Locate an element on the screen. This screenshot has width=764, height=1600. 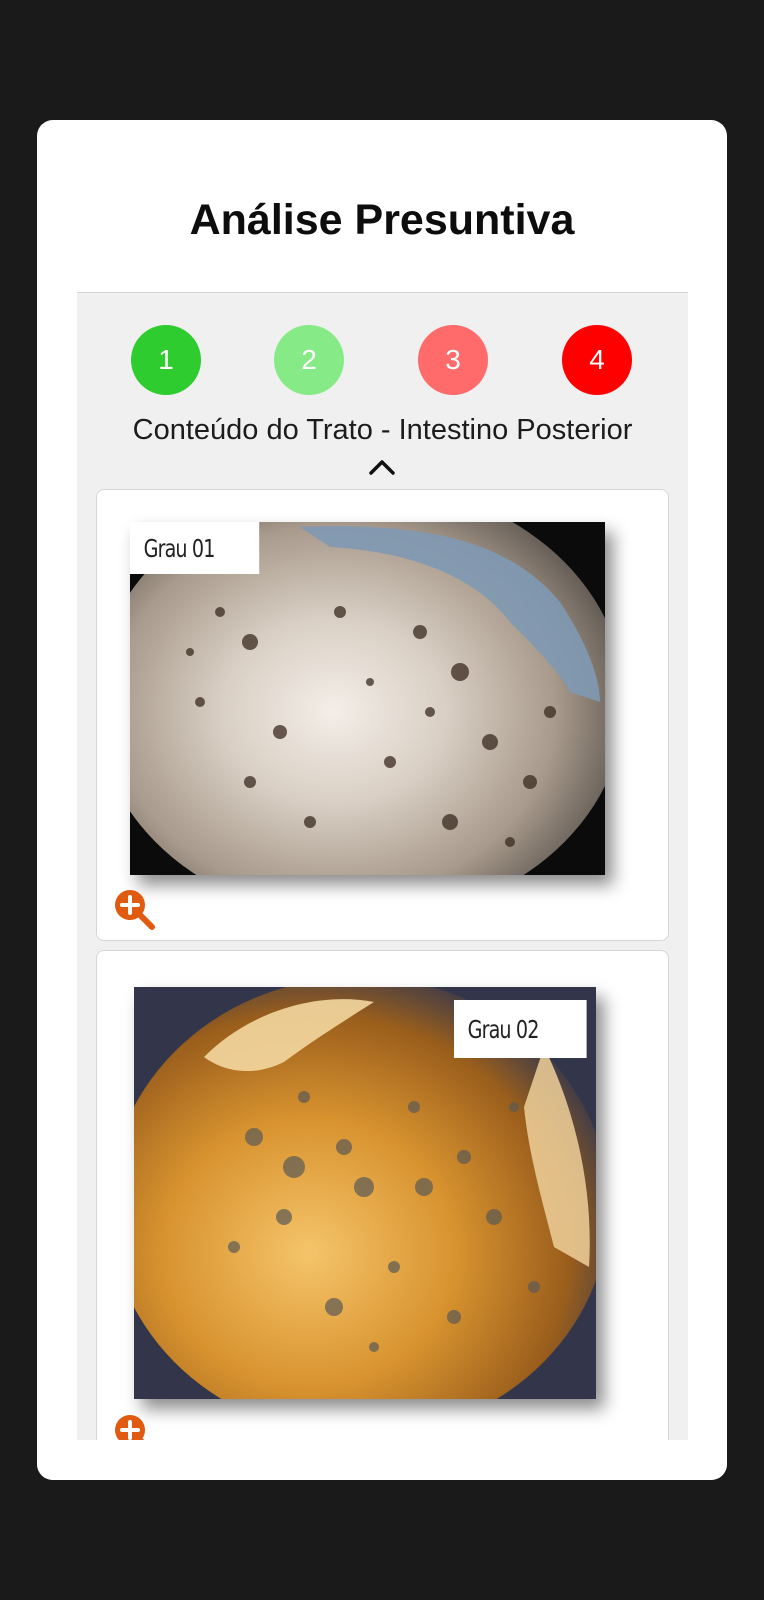
grade-3-button: 3 is located at coordinates (453, 360).